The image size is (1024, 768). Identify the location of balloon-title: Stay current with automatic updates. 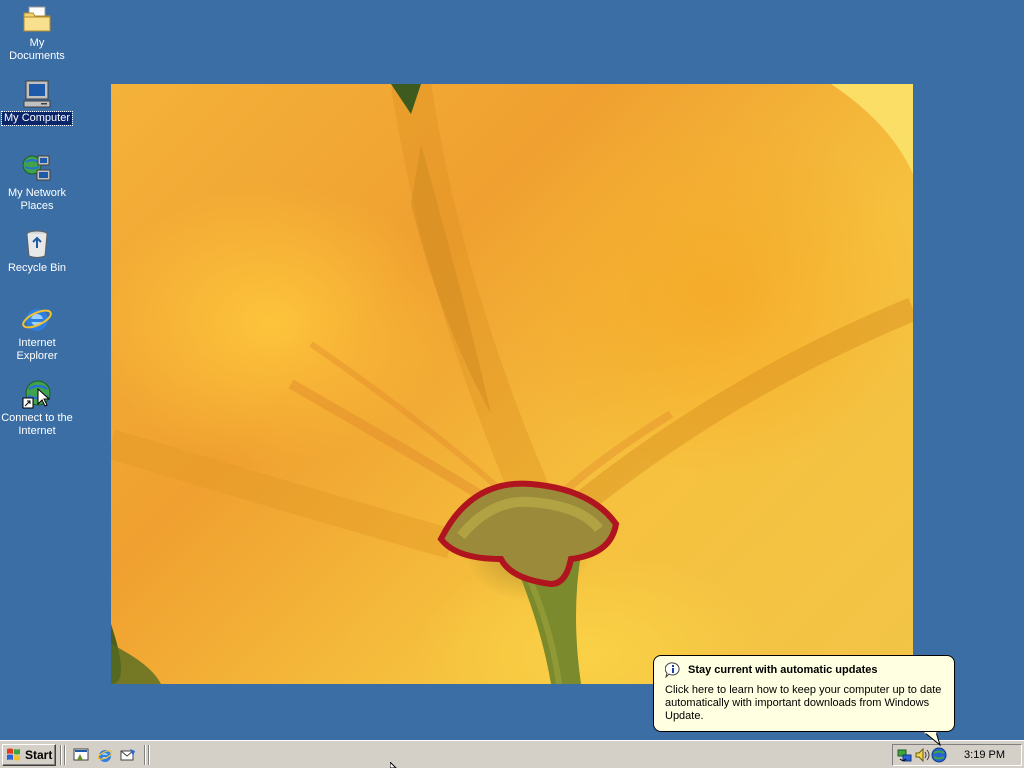
(783, 670).